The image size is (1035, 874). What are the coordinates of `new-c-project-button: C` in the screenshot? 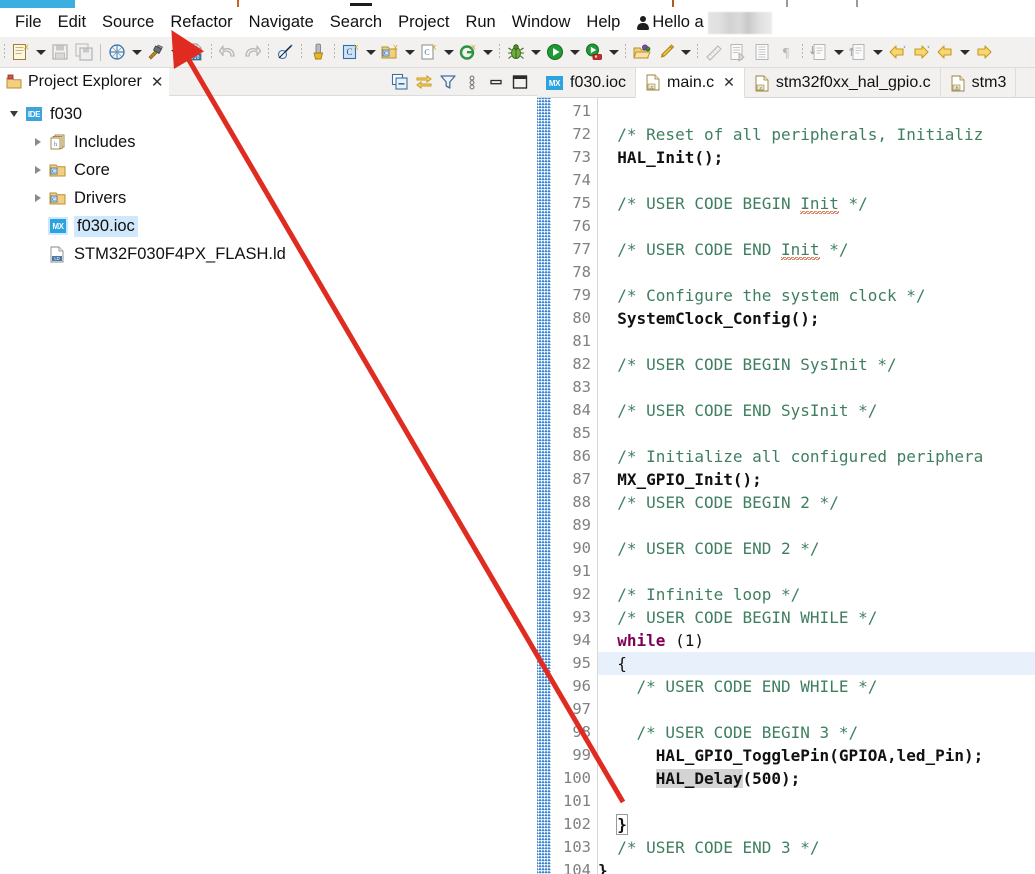 It's located at (351, 52).